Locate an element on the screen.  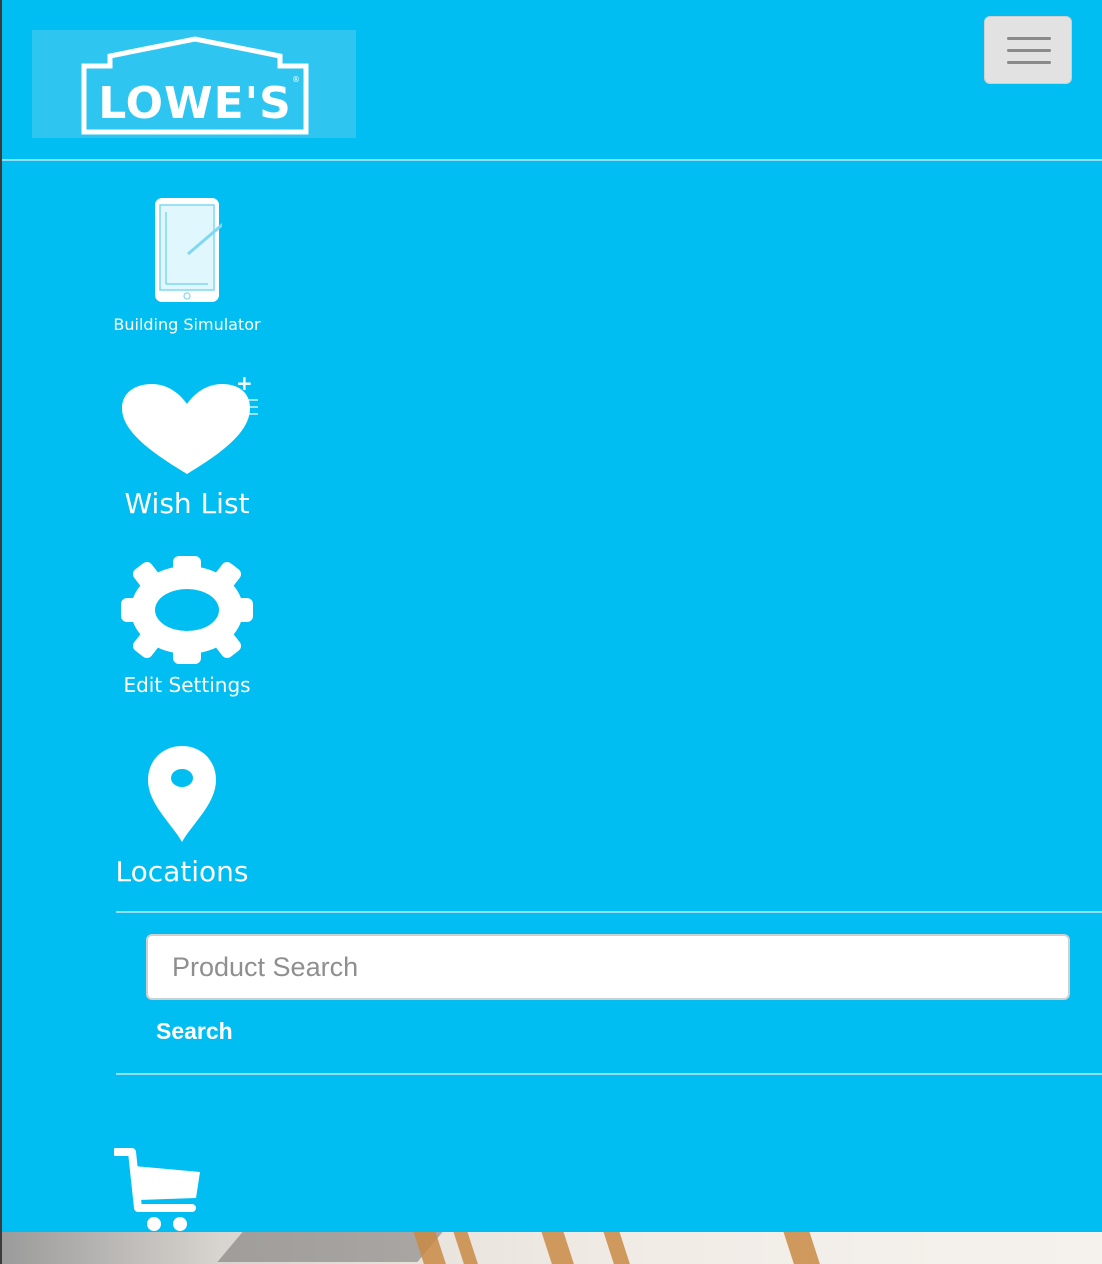
heart-plus-icon: + is located at coordinates (190, 422).